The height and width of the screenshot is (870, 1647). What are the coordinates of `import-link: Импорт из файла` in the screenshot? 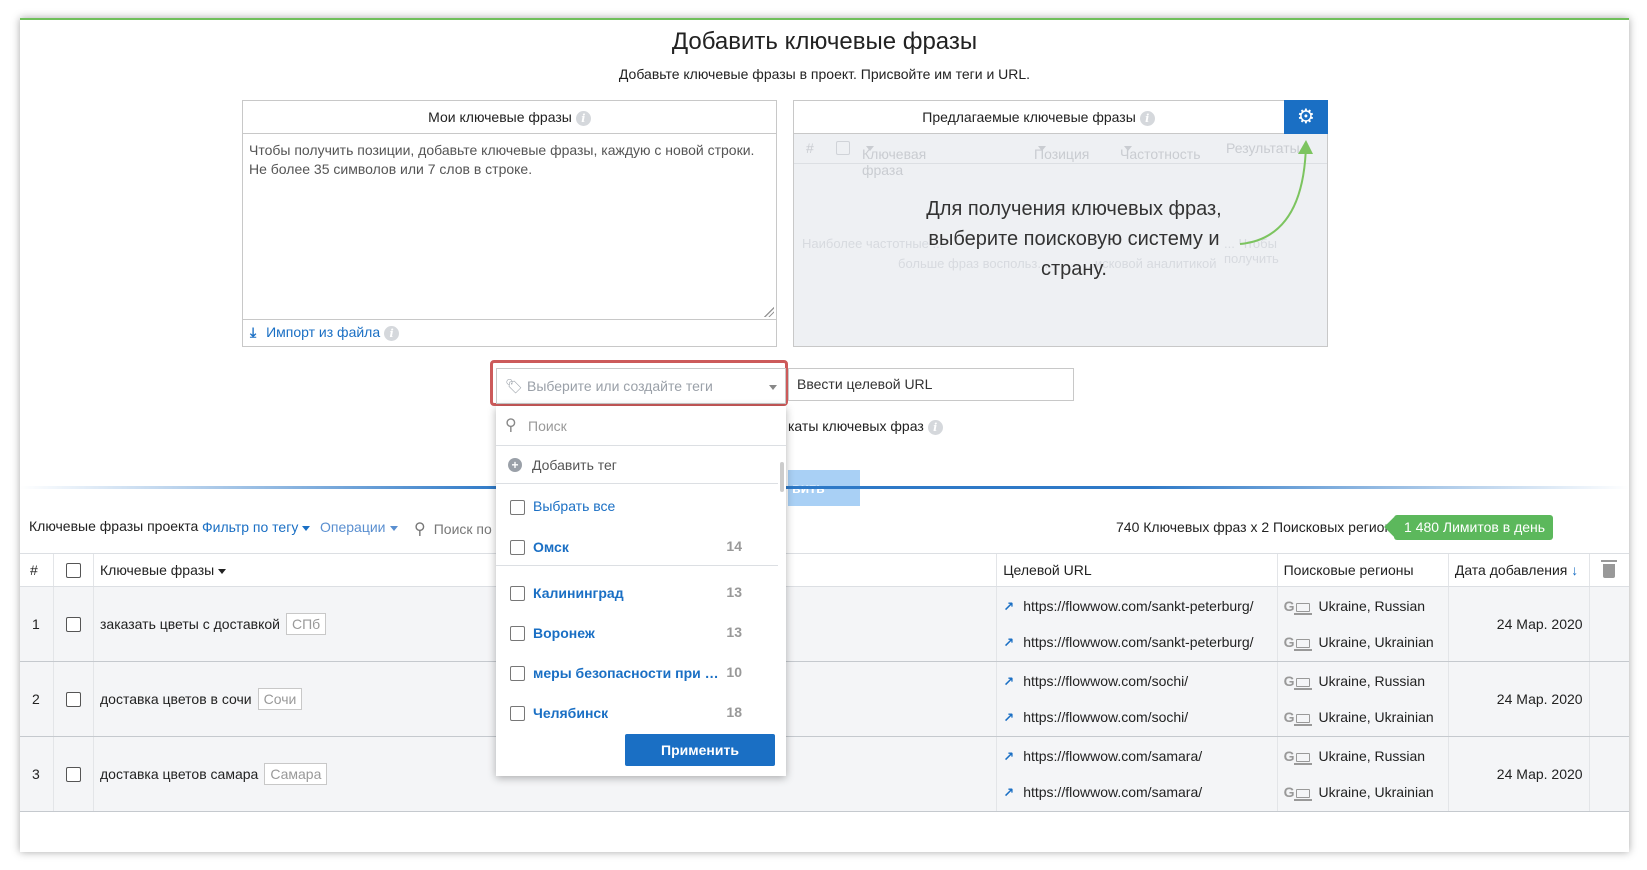 It's located at (323, 332).